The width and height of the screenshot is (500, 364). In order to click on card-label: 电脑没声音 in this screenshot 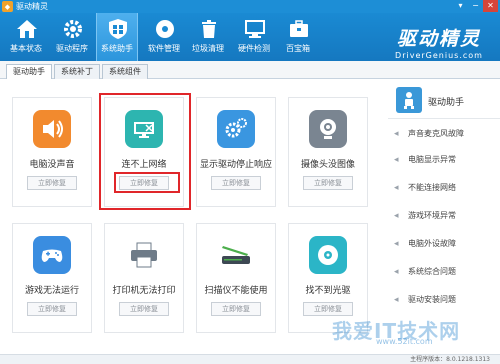, I will do `click(52, 165)`.